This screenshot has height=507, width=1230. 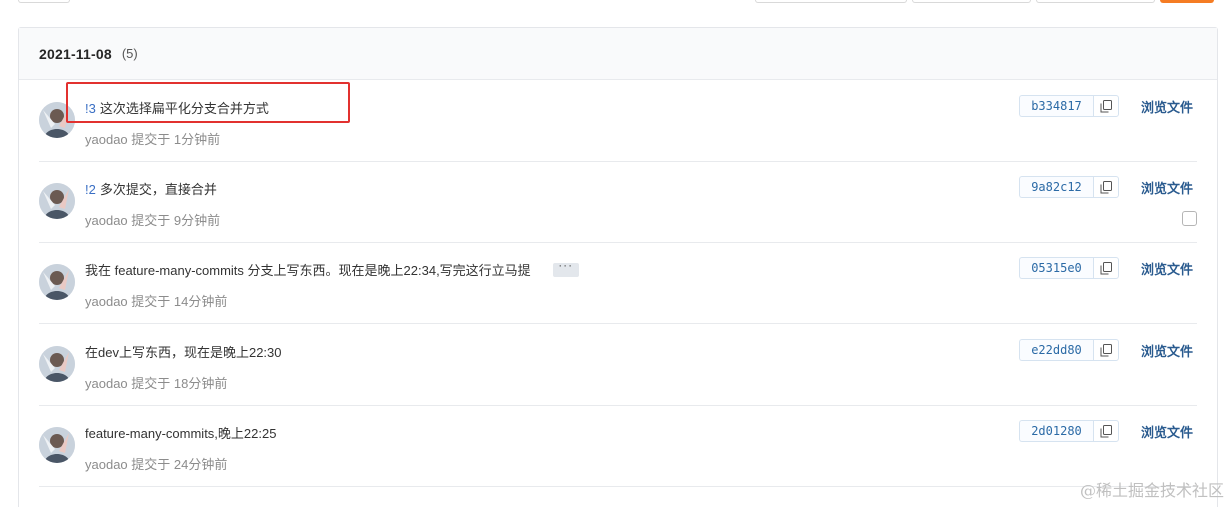 I want to click on expand-message-button: ···, so click(x=565, y=267).